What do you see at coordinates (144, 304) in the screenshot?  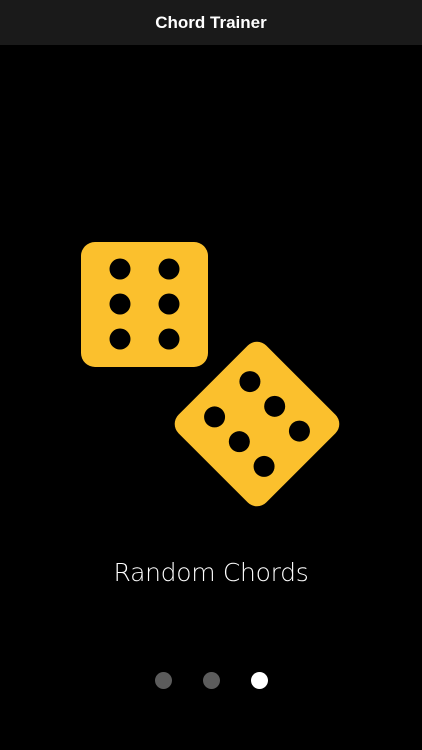 I see `upright-die` at bounding box center [144, 304].